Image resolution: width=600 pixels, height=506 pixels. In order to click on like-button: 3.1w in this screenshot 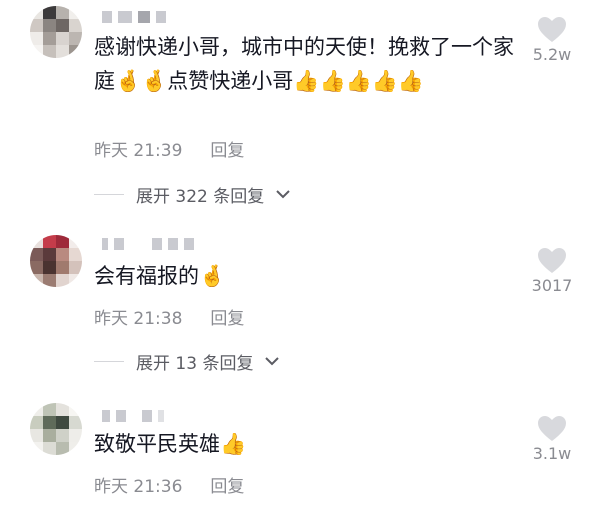, I will do `click(552, 439)`.